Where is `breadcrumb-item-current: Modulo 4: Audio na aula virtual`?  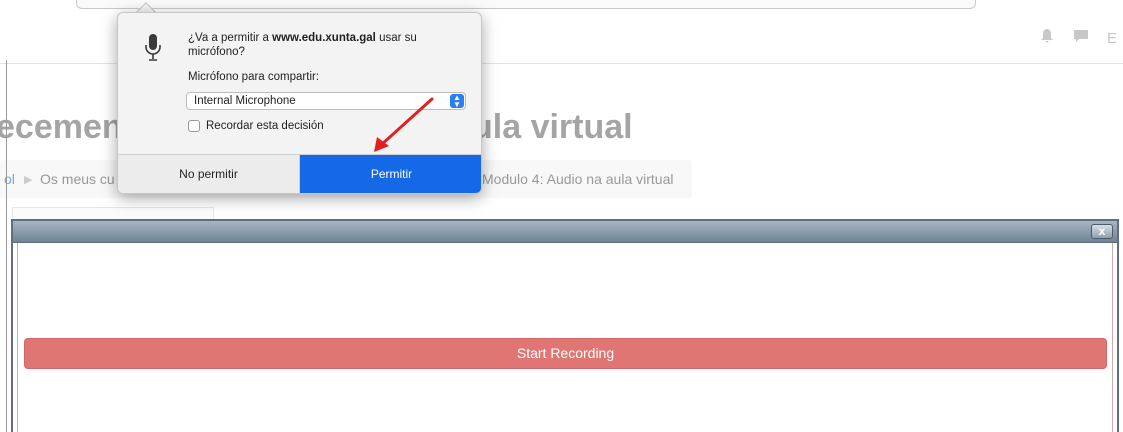 breadcrumb-item-current: Modulo 4: Audio na aula virtual is located at coordinates (578, 179).